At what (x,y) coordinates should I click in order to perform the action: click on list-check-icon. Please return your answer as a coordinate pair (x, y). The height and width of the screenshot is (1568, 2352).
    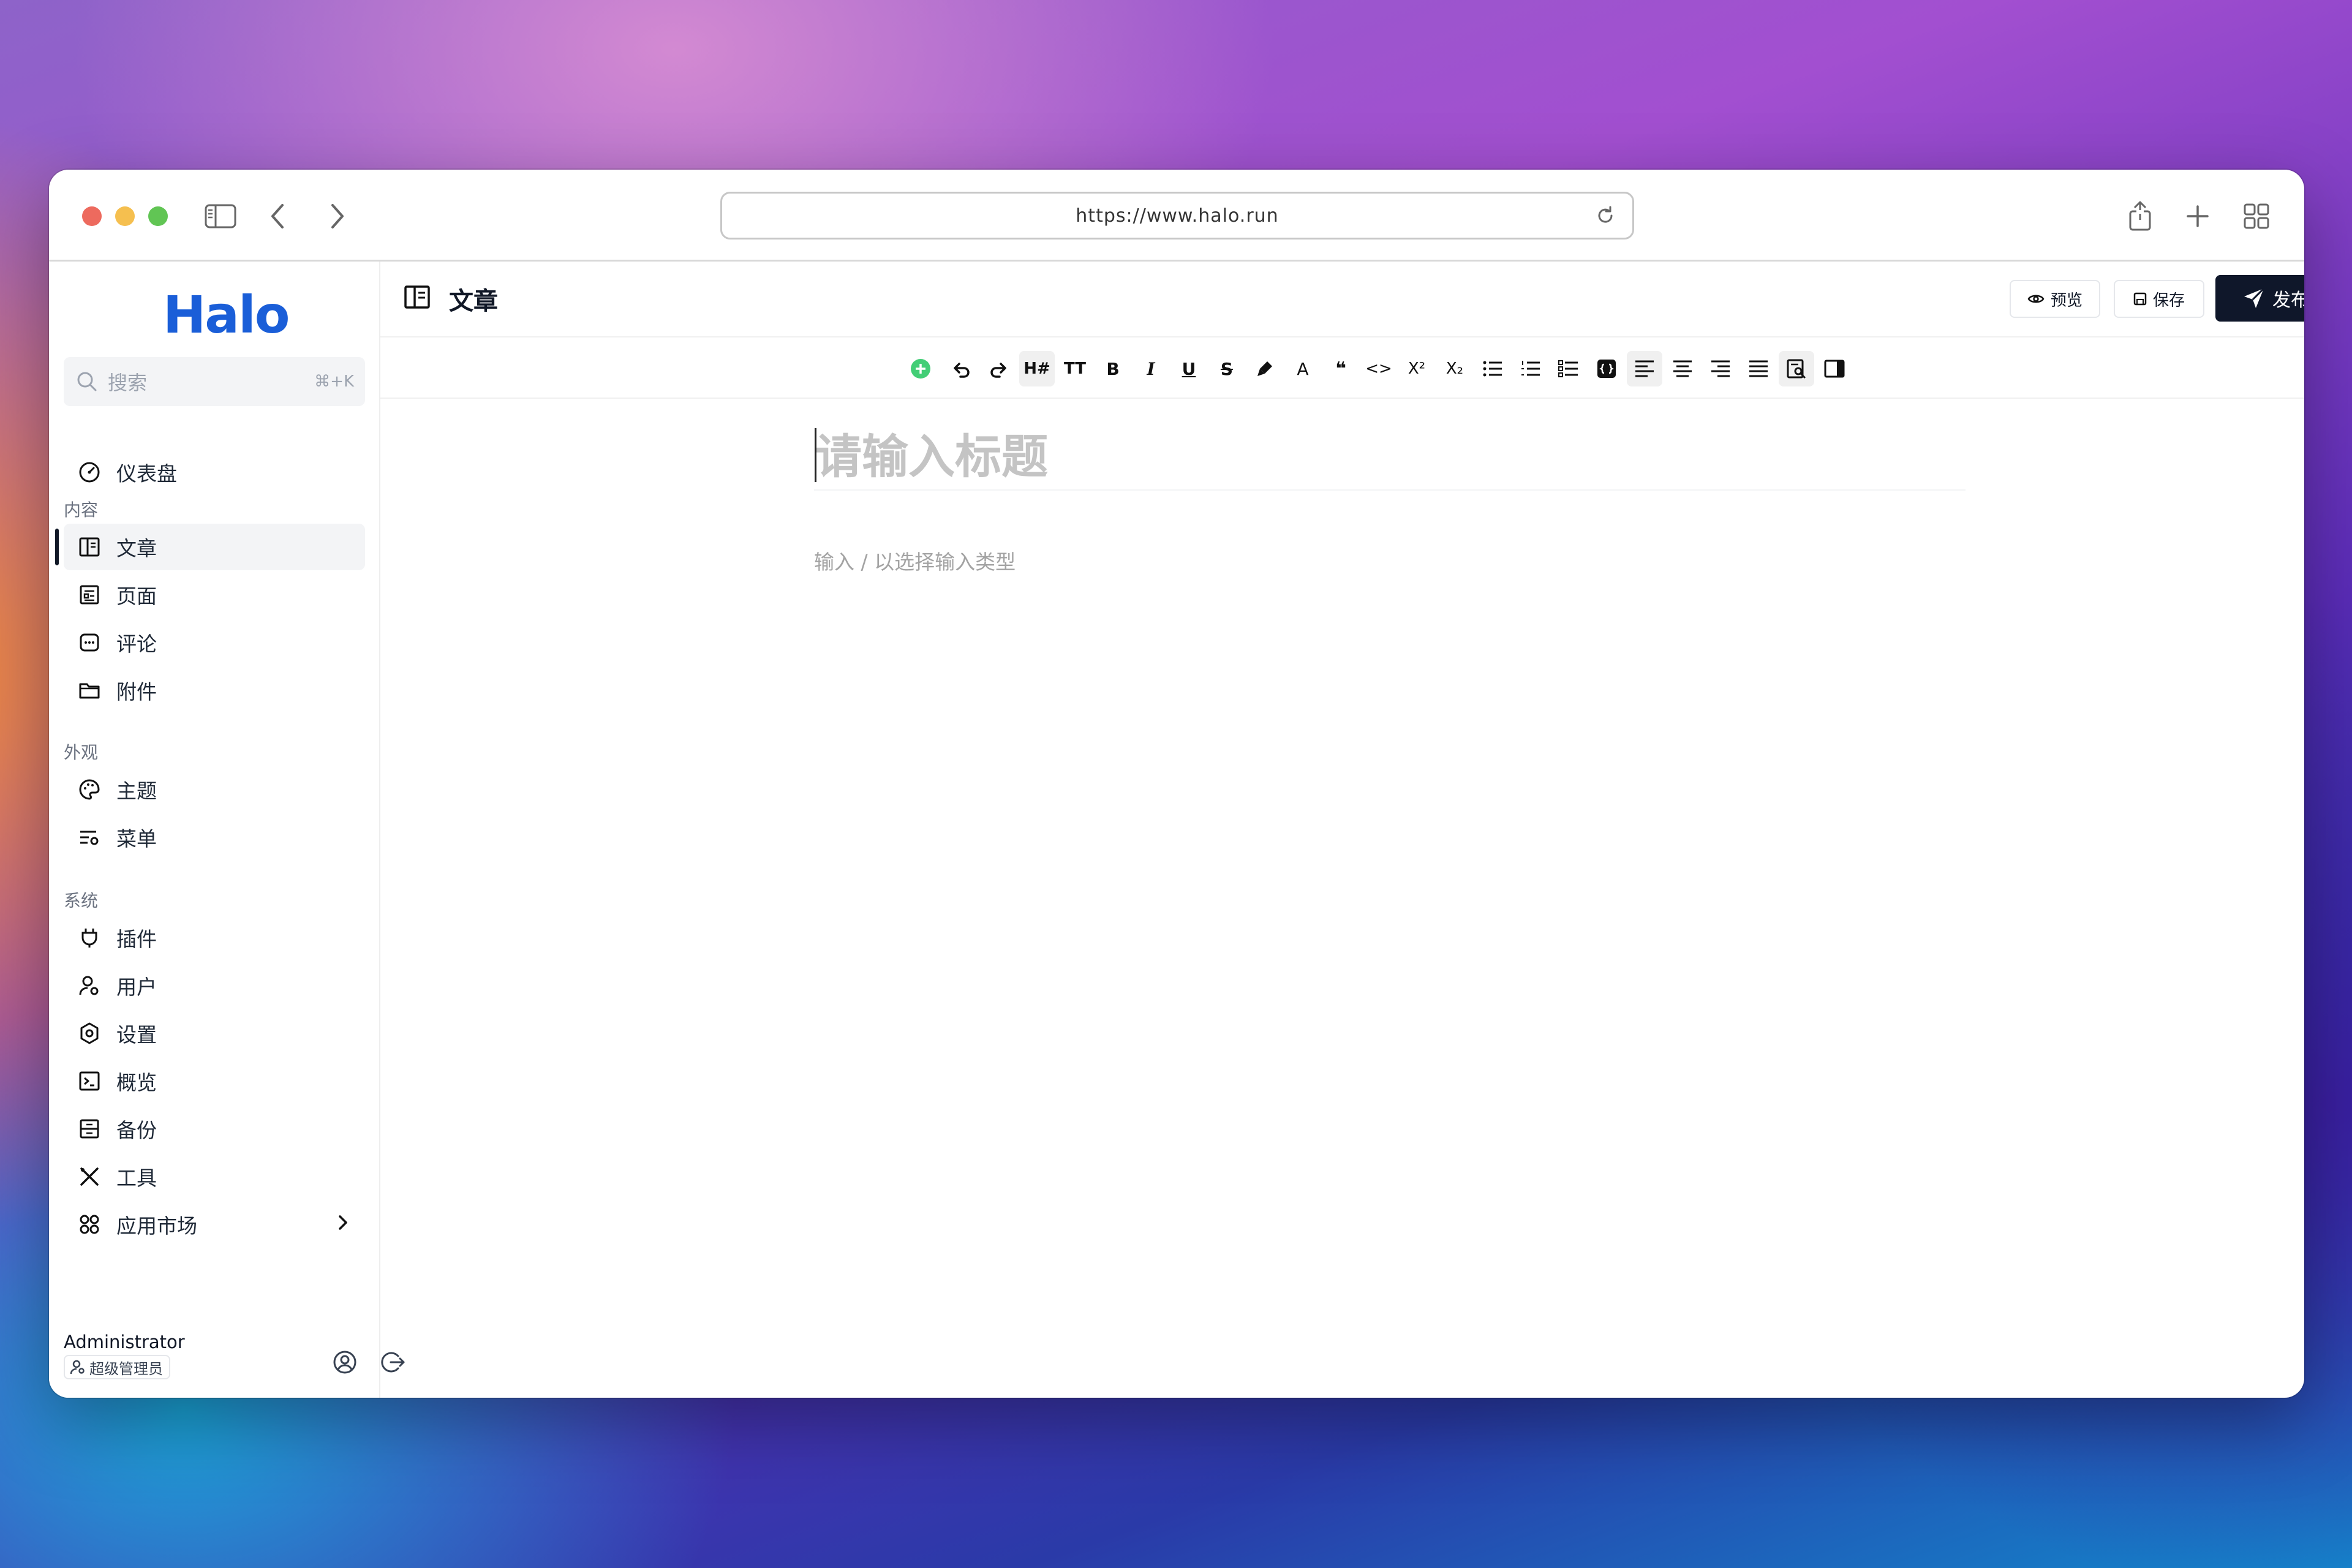
    Looking at the image, I should click on (1569, 369).